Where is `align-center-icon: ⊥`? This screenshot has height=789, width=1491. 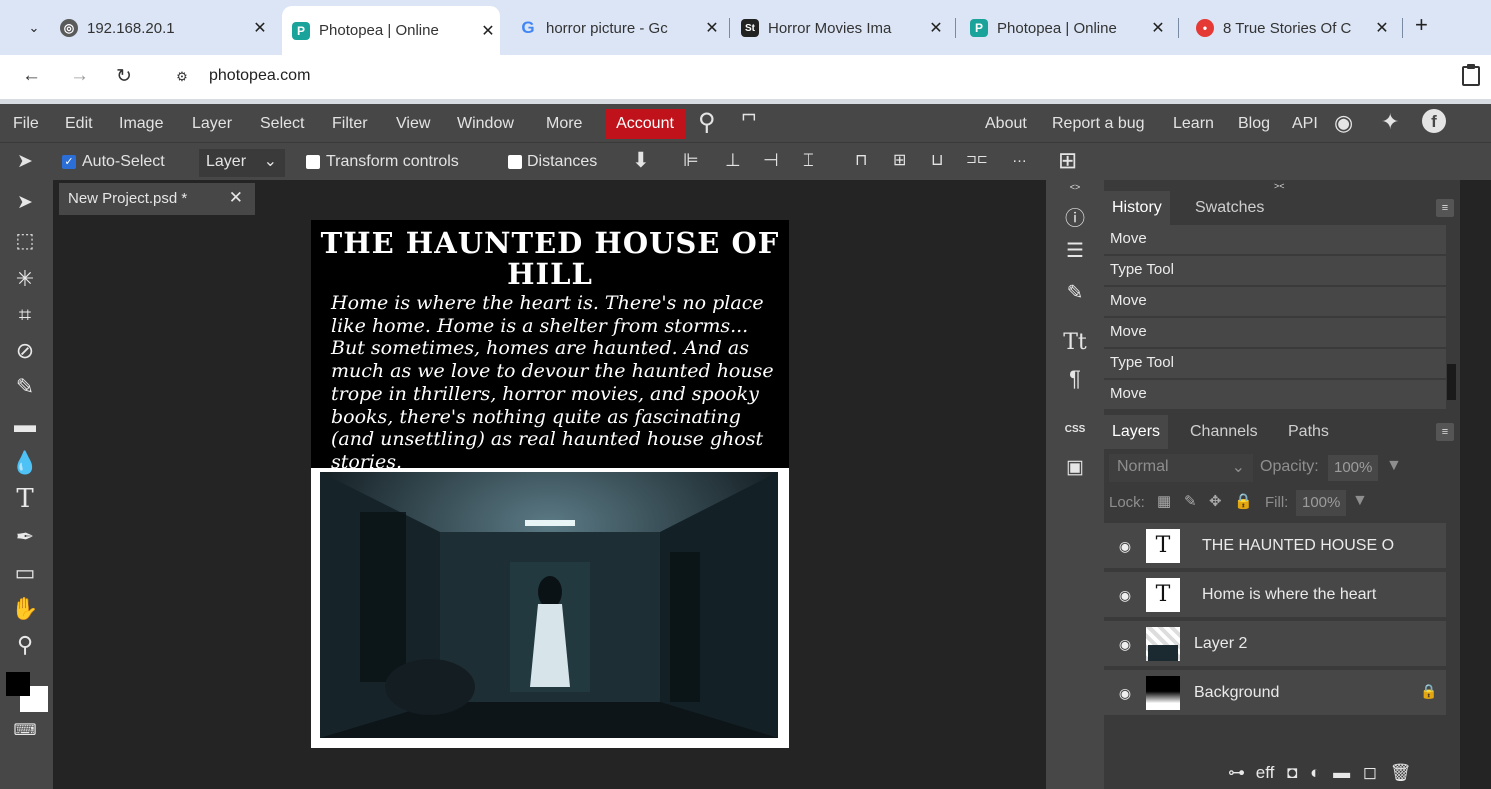
align-center-icon: ⊥ is located at coordinates (733, 160).